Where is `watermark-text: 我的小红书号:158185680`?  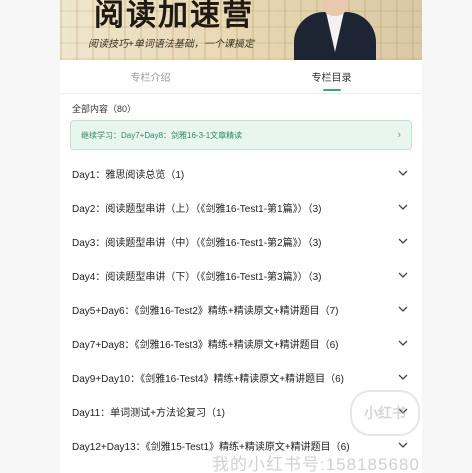
watermark-text: 我的小红书号:158185680 is located at coordinates (316, 464).